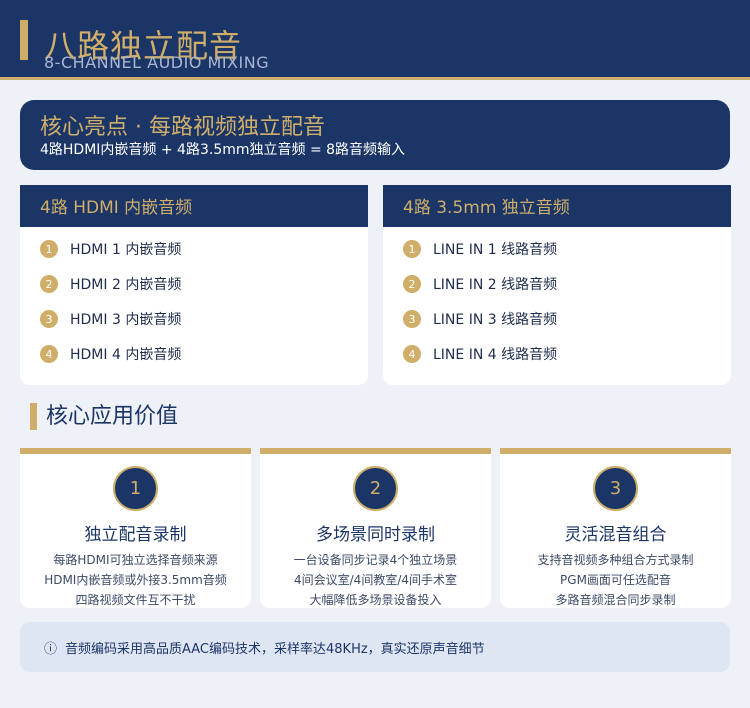  I want to click on list-item-label: LINE IN 2 线路音频, so click(495, 285).